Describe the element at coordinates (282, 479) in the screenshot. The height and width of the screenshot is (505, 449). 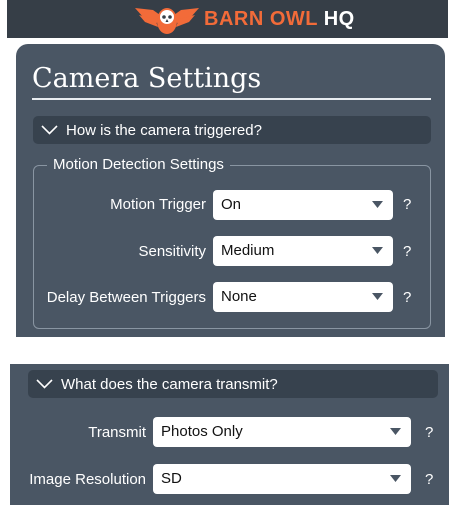
I see `image-resolution-select: SD` at that location.